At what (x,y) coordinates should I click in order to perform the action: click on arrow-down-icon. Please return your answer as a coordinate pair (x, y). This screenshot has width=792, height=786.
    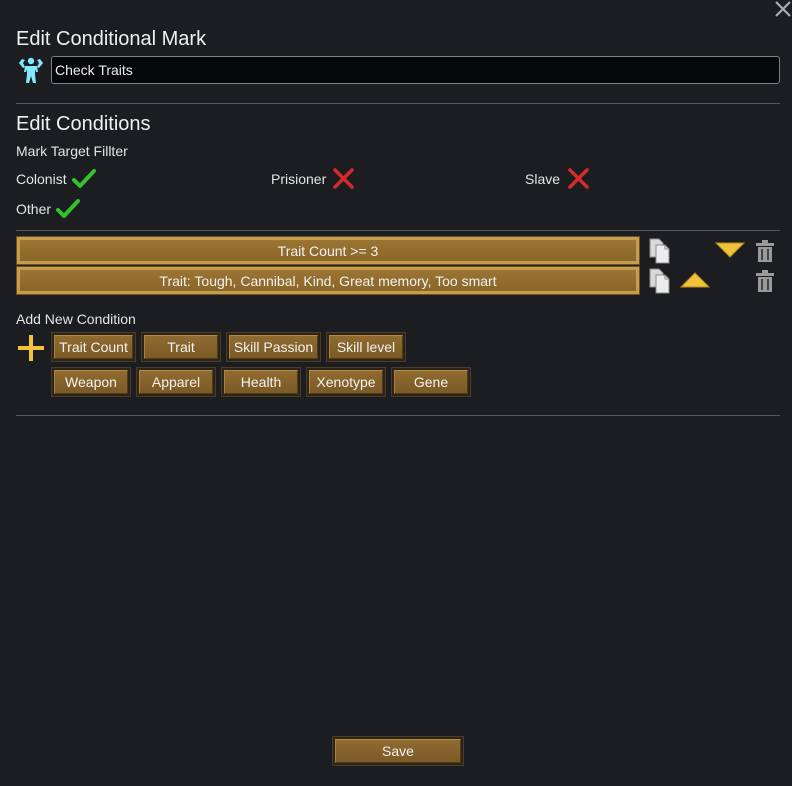
    Looking at the image, I should click on (730, 250).